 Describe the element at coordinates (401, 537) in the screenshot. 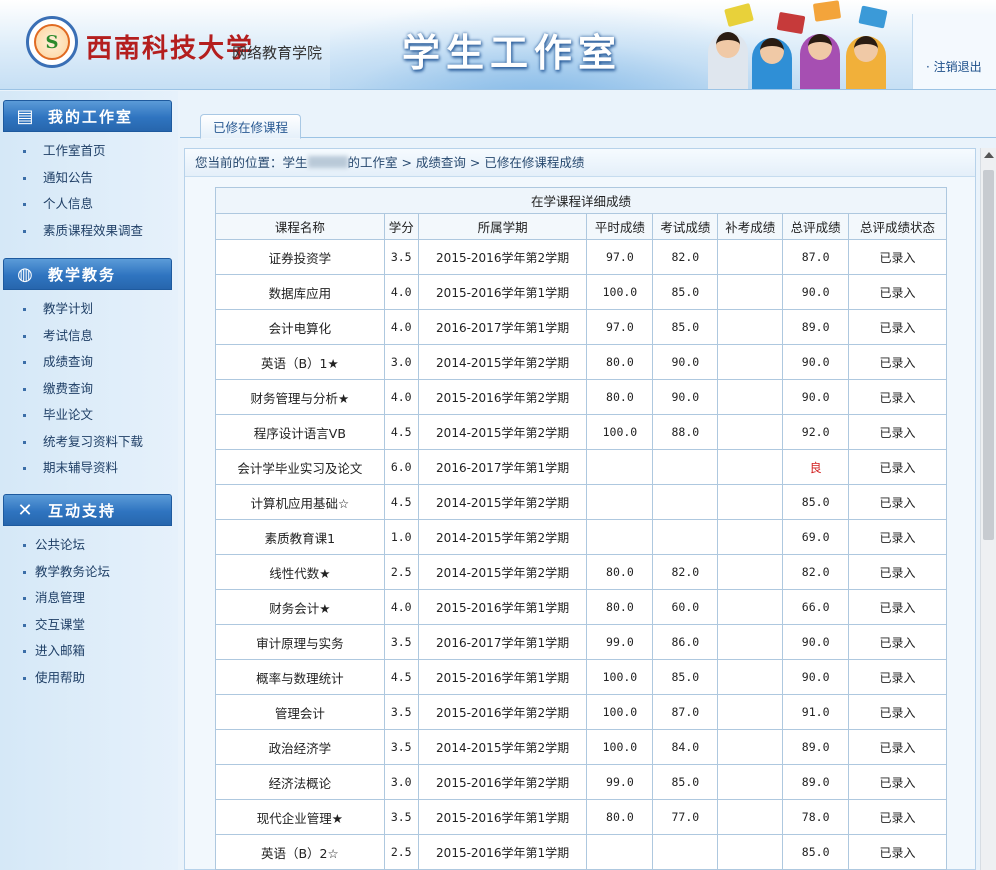

I see `credit-cell: 1.0` at that location.